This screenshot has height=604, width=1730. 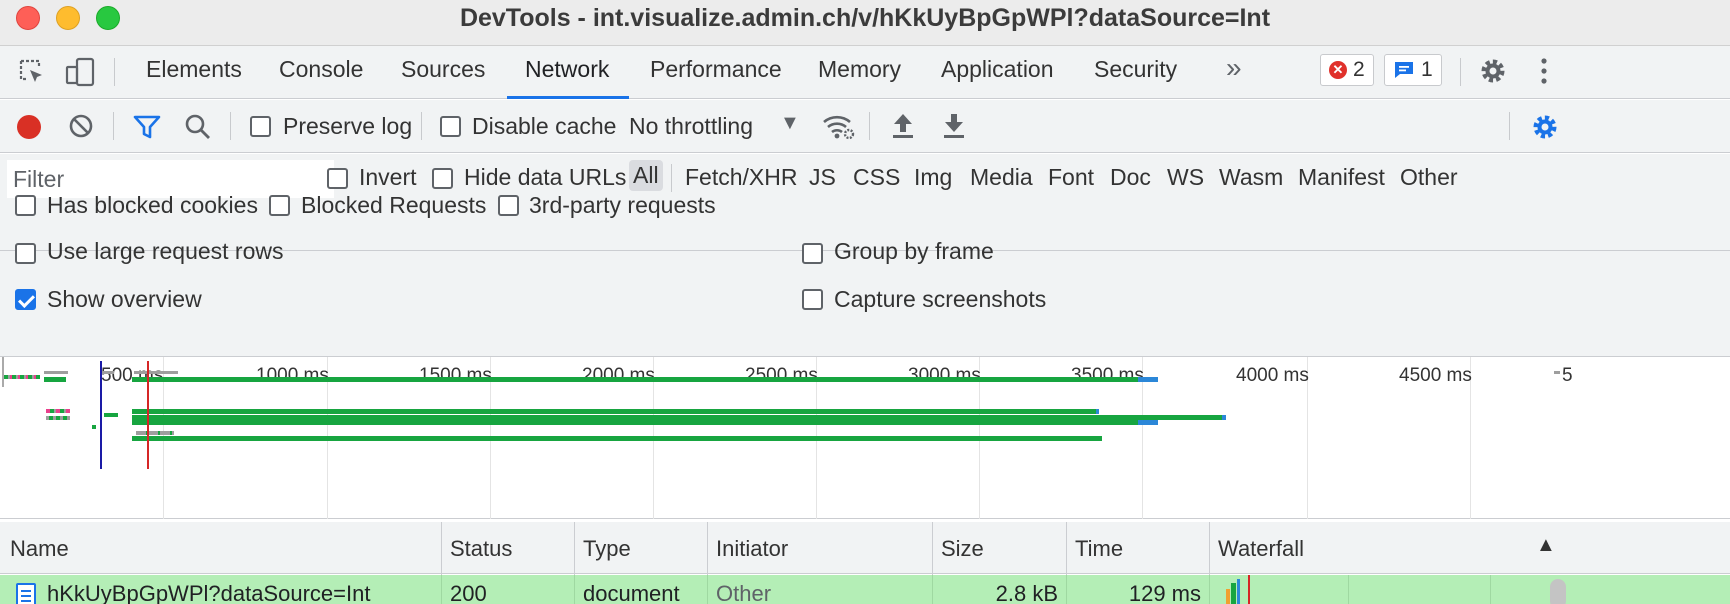 I want to click on tab-console: Console, so click(x=321, y=69).